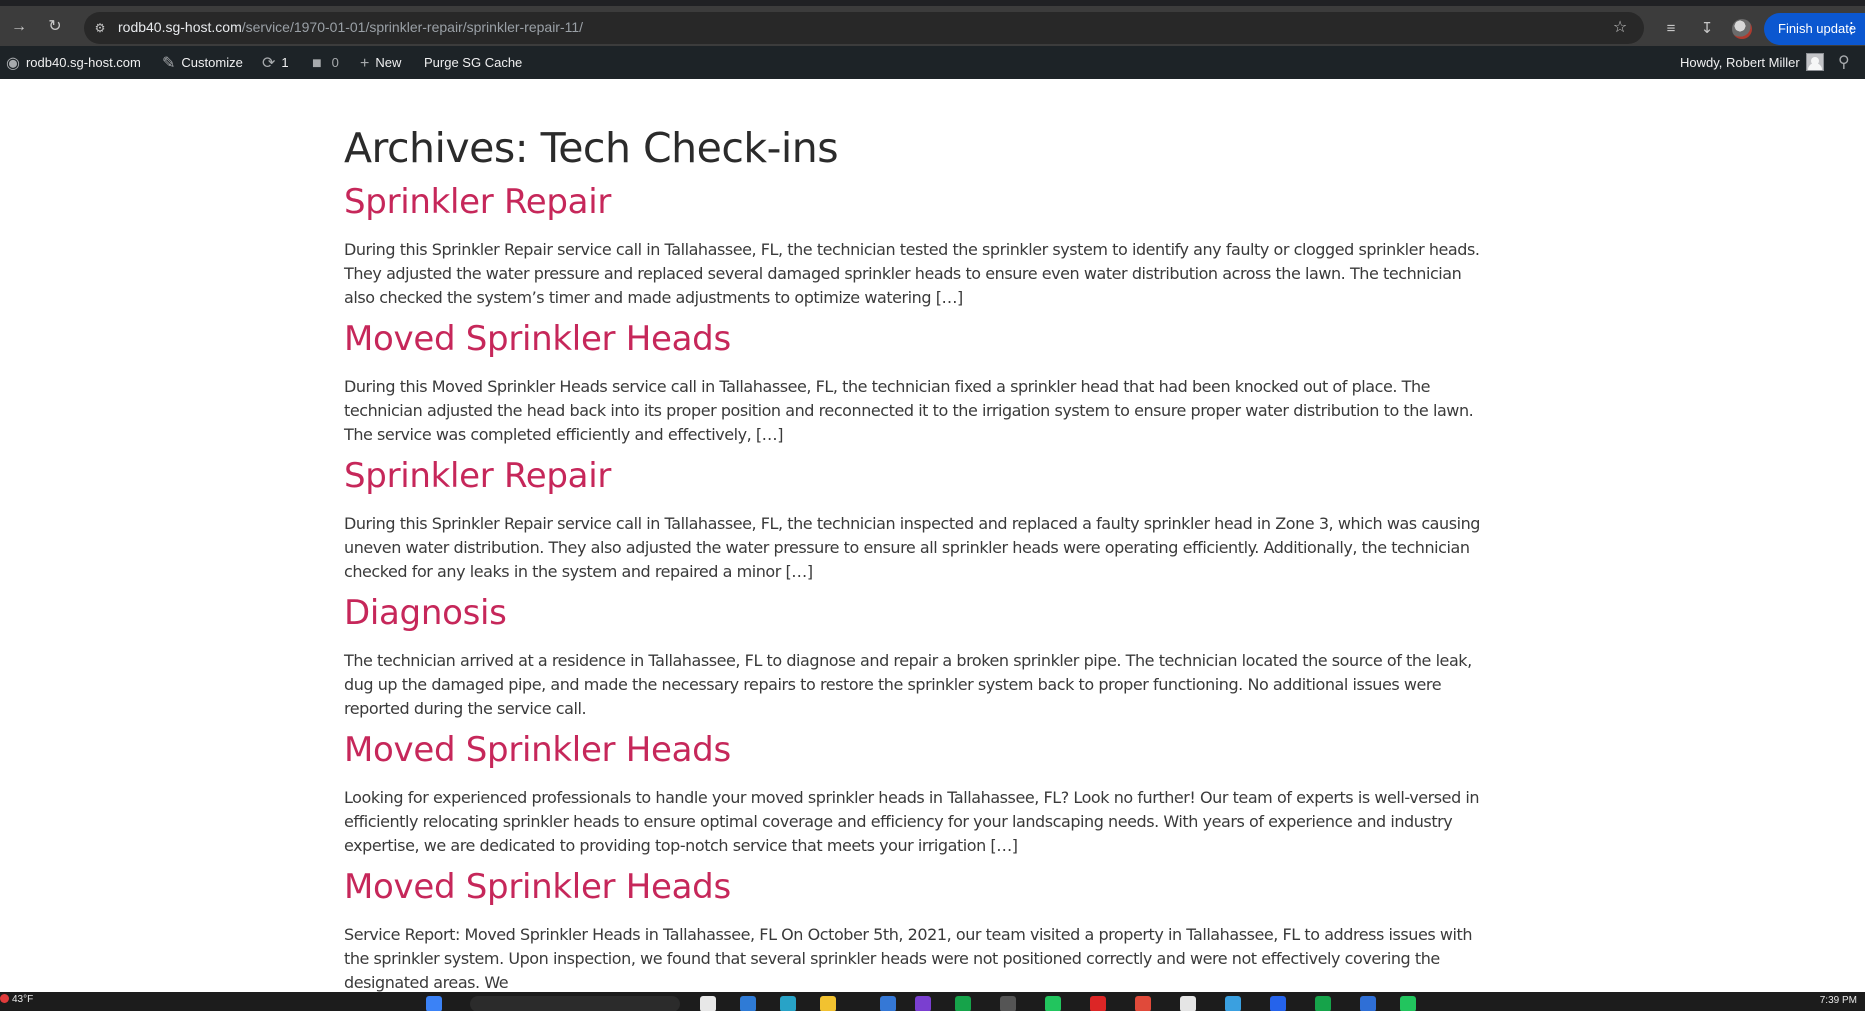 The width and height of the screenshot is (1865, 1011). Describe the element at coordinates (23, 999) in the screenshot. I see `weather-temp: 43°F` at that location.